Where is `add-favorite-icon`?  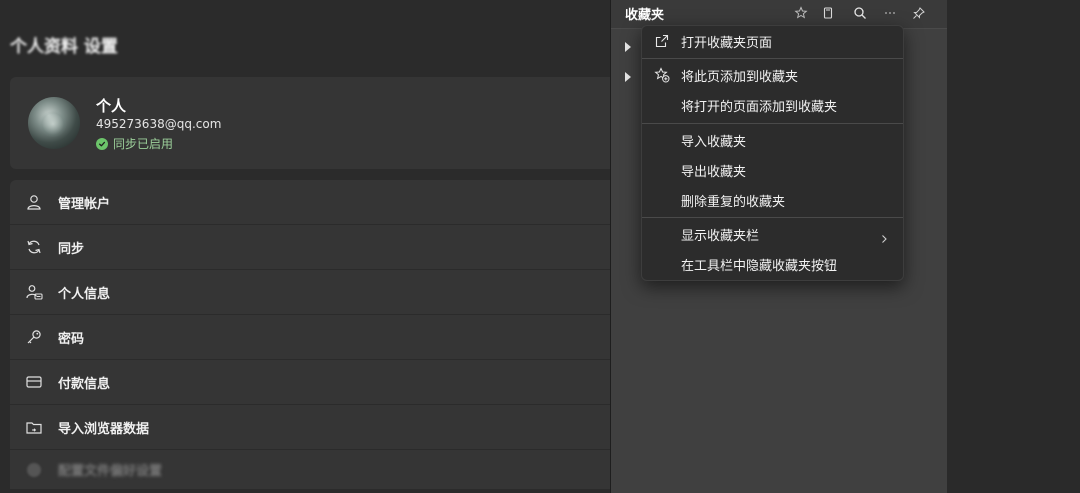
add-favorite-icon is located at coordinates (801, 13).